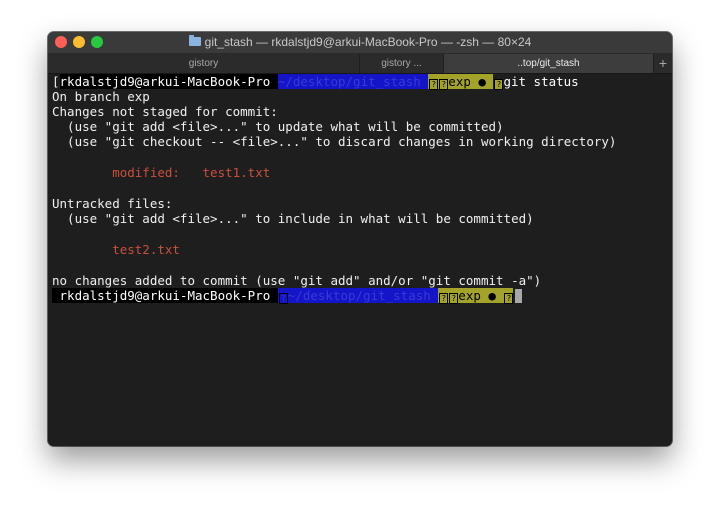  What do you see at coordinates (204, 63) in the screenshot?
I see `tab-gistory: gistory` at bounding box center [204, 63].